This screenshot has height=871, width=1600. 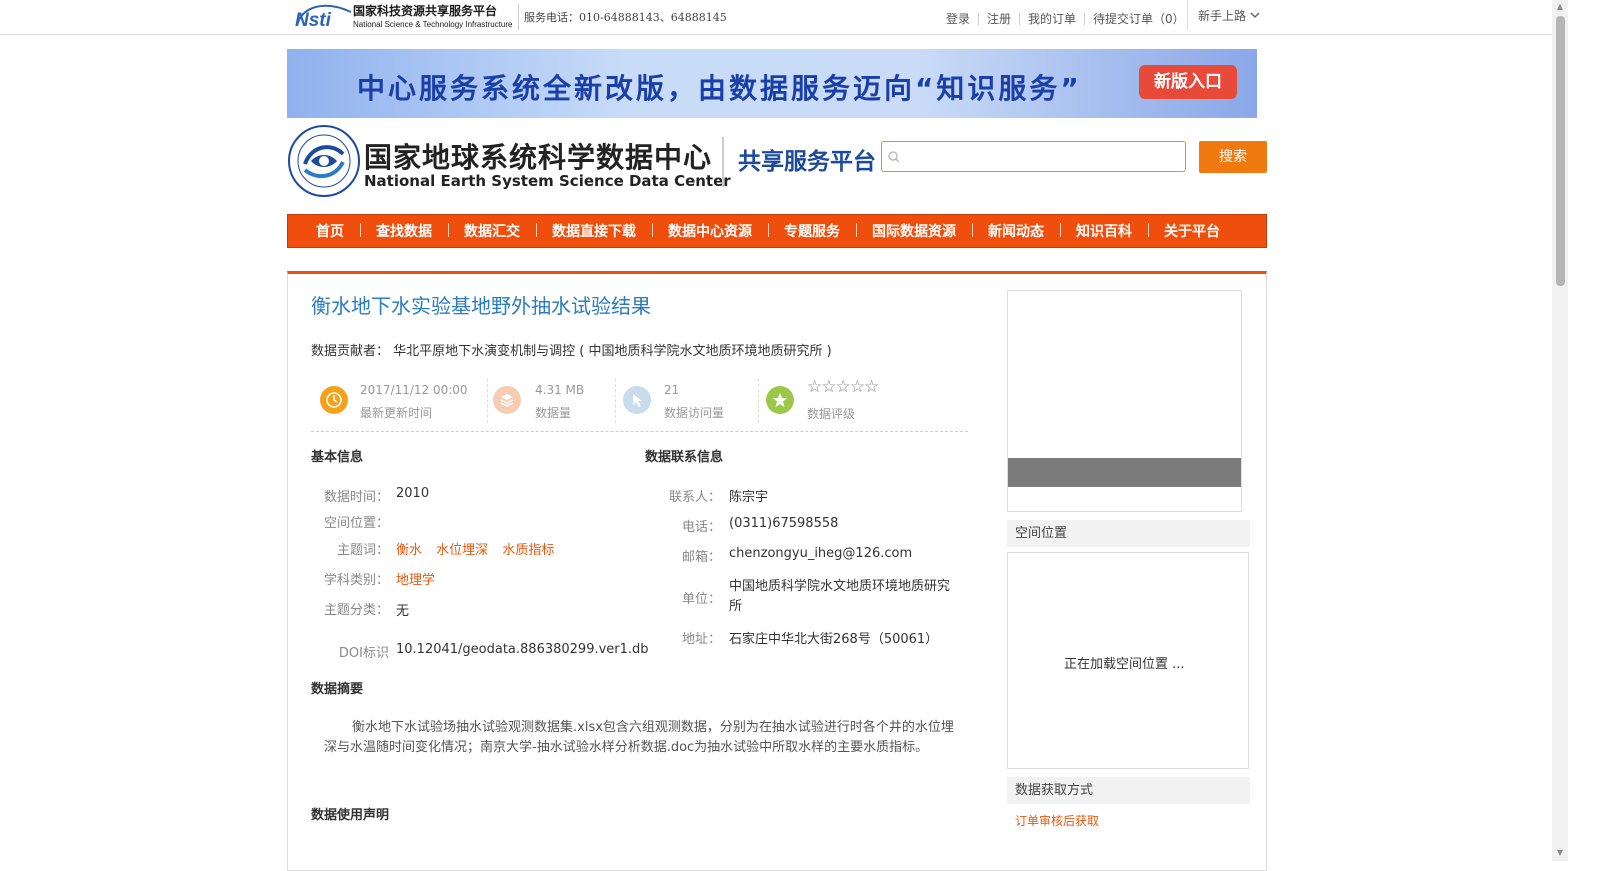 I want to click on nav-news: 新闻动态, so click(x=1016, y=231).